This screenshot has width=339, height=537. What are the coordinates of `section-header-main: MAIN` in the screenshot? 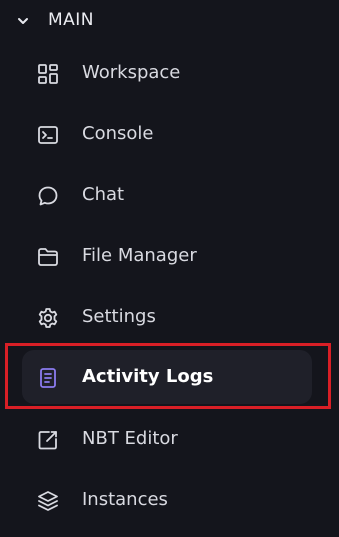 It's located at (169, 20).